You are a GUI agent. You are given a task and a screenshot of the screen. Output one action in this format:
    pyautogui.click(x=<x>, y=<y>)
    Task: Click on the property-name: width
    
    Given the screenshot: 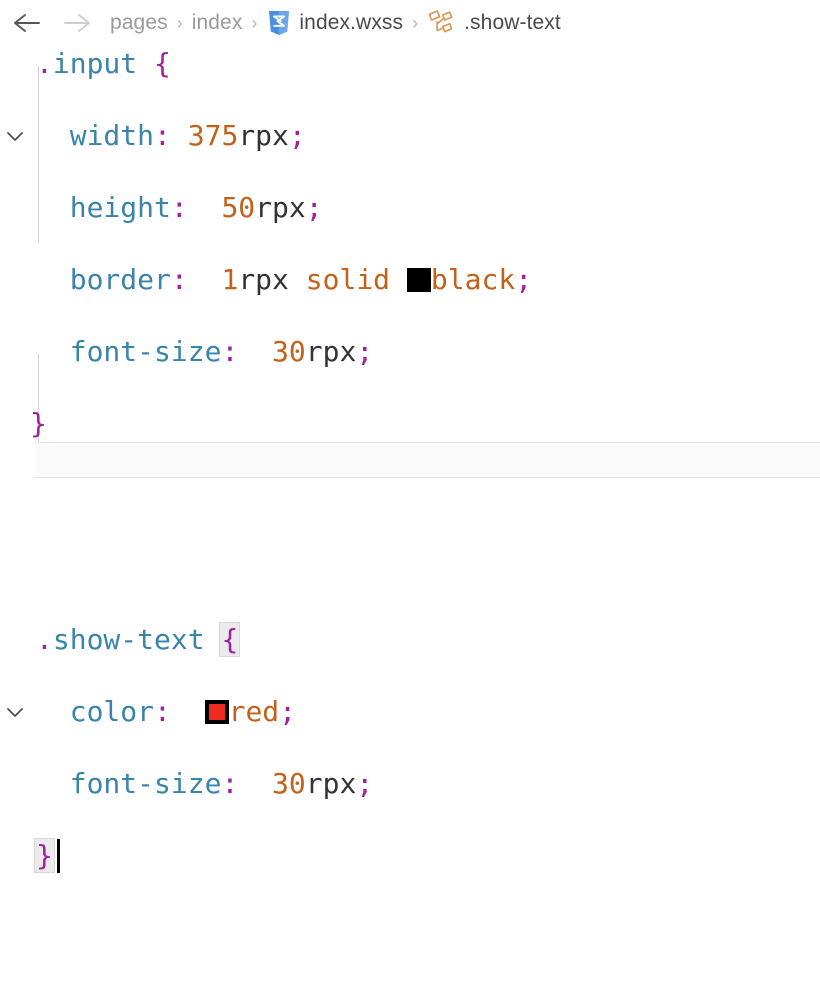 What is the action you would take?
    pyautogui.click(x=112, y=135)
    